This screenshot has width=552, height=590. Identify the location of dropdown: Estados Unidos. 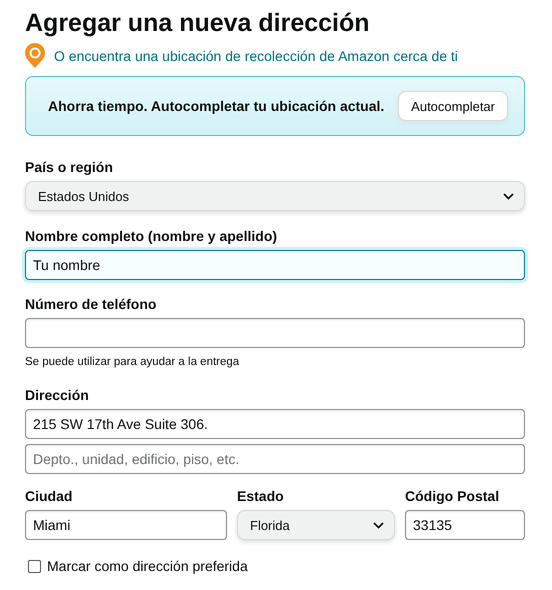
(275, 196).